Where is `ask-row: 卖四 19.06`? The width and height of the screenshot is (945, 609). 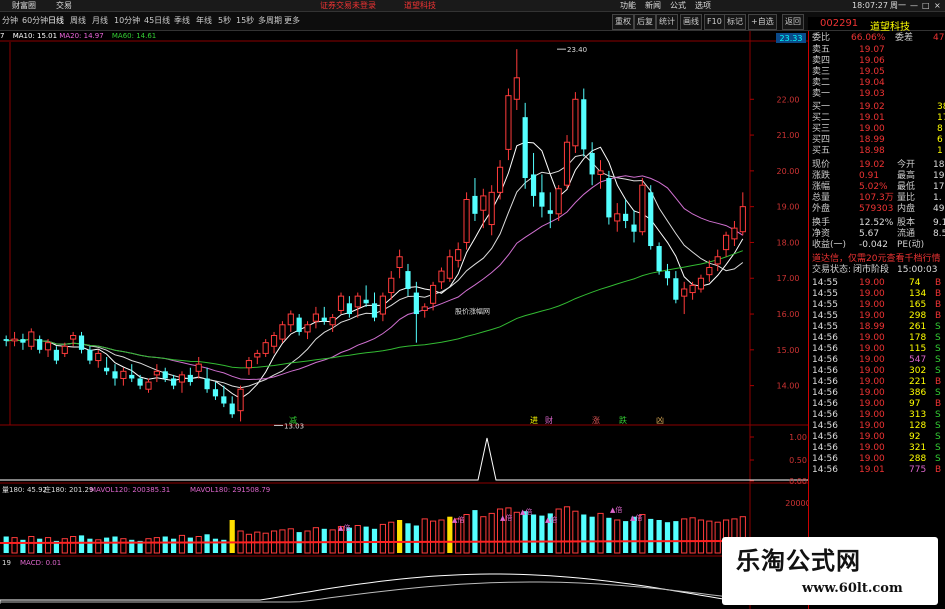 ask-row: 卖四 19.06 is located at coordinates (877, 61).